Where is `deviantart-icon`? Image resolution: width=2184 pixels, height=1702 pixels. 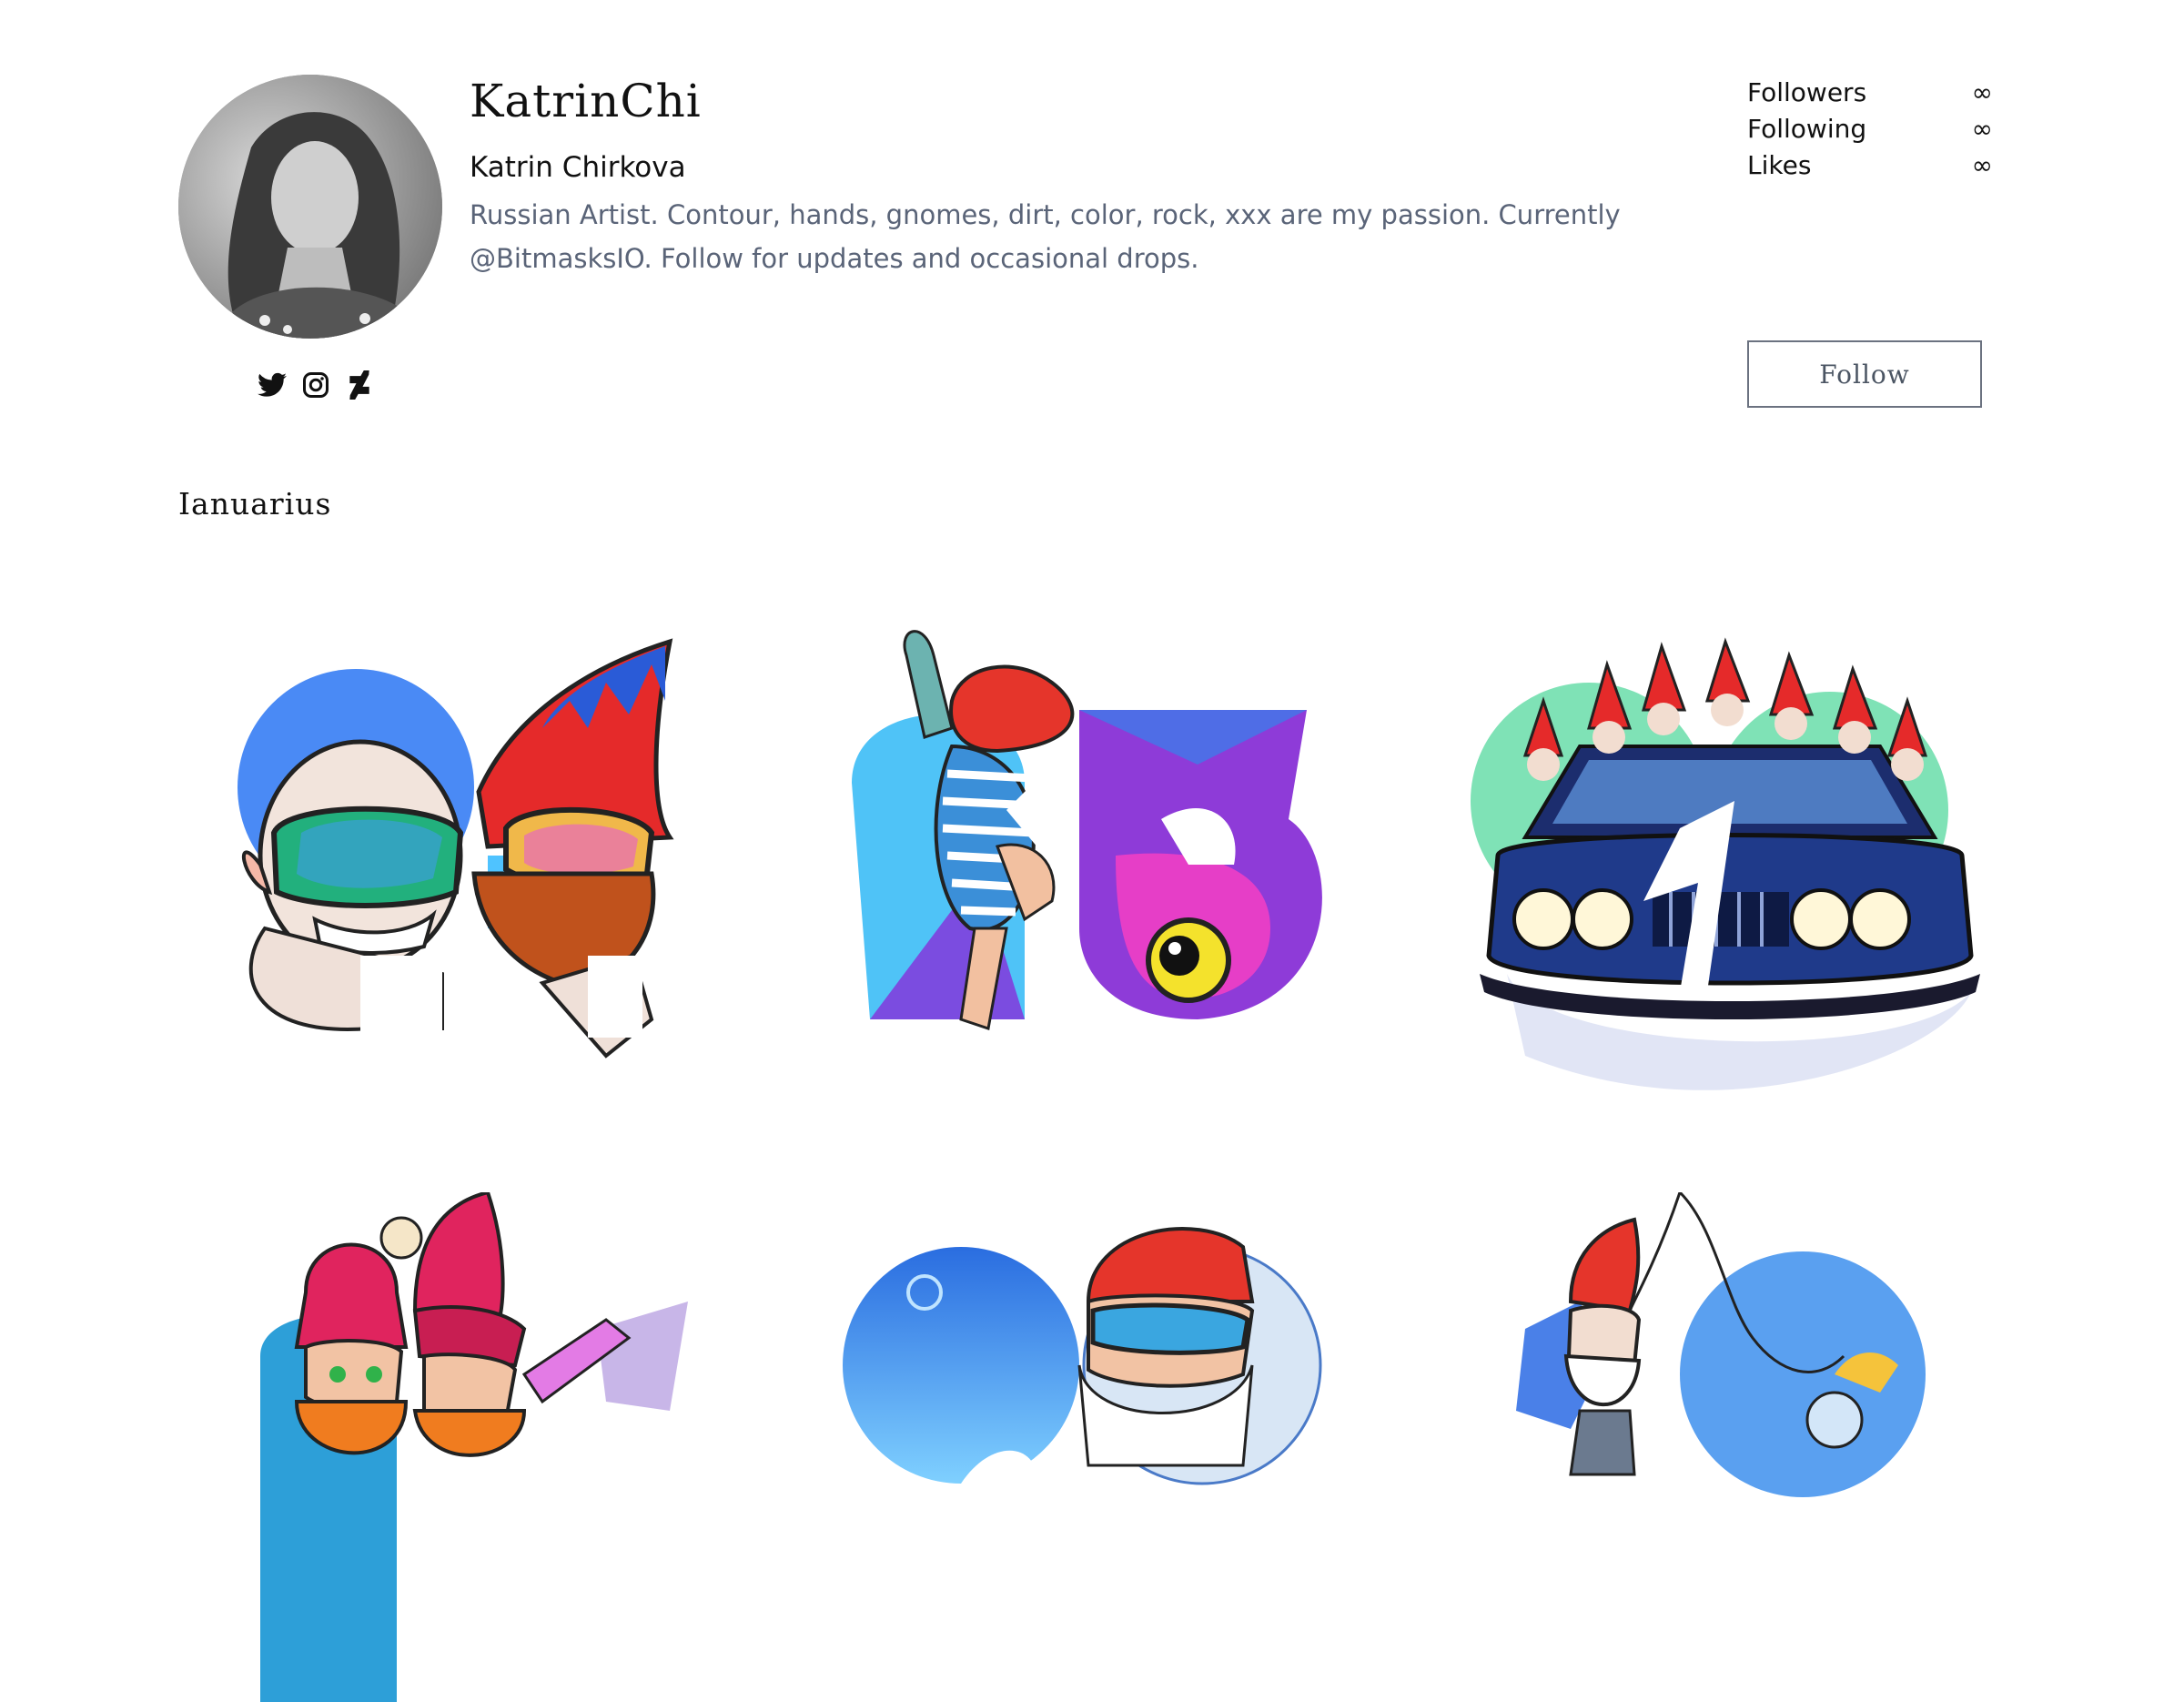
deviantart-icon is located at coordinates (360, 385).